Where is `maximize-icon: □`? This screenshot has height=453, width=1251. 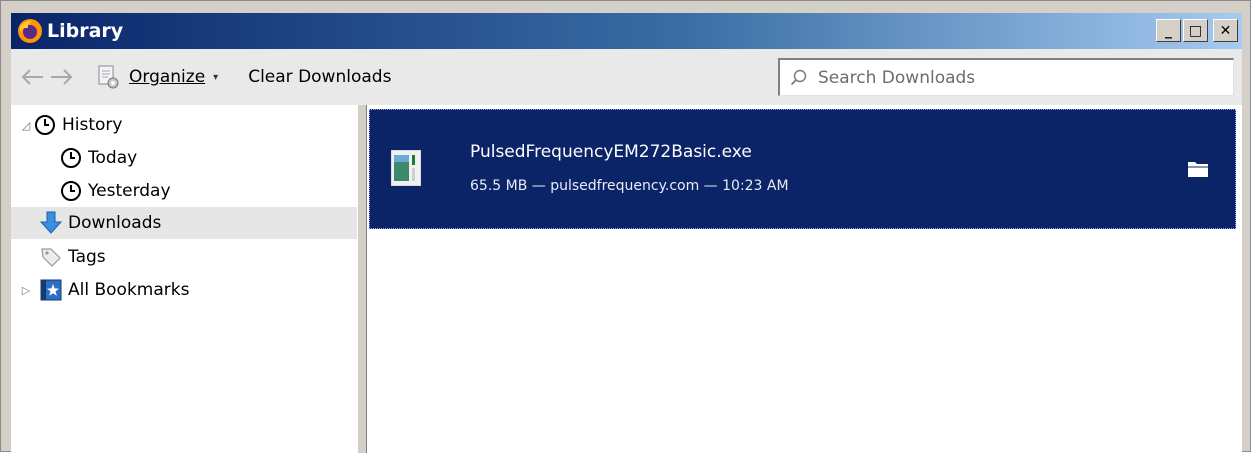 maximize-icon: □ is located at coordinates (1195, 30).